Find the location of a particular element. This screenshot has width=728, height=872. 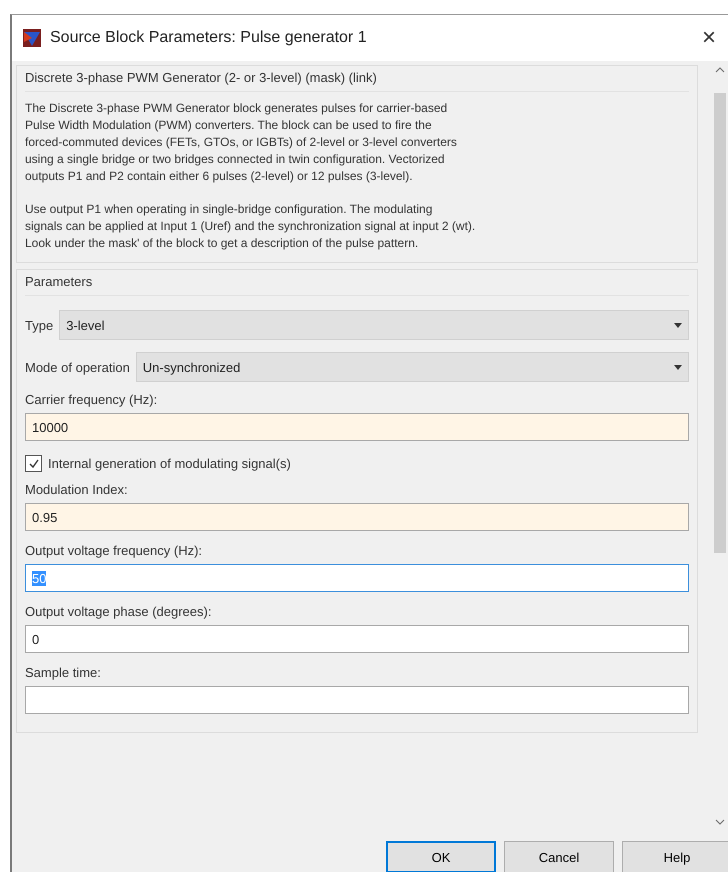

checkbox is located at coordinates (33, 463).